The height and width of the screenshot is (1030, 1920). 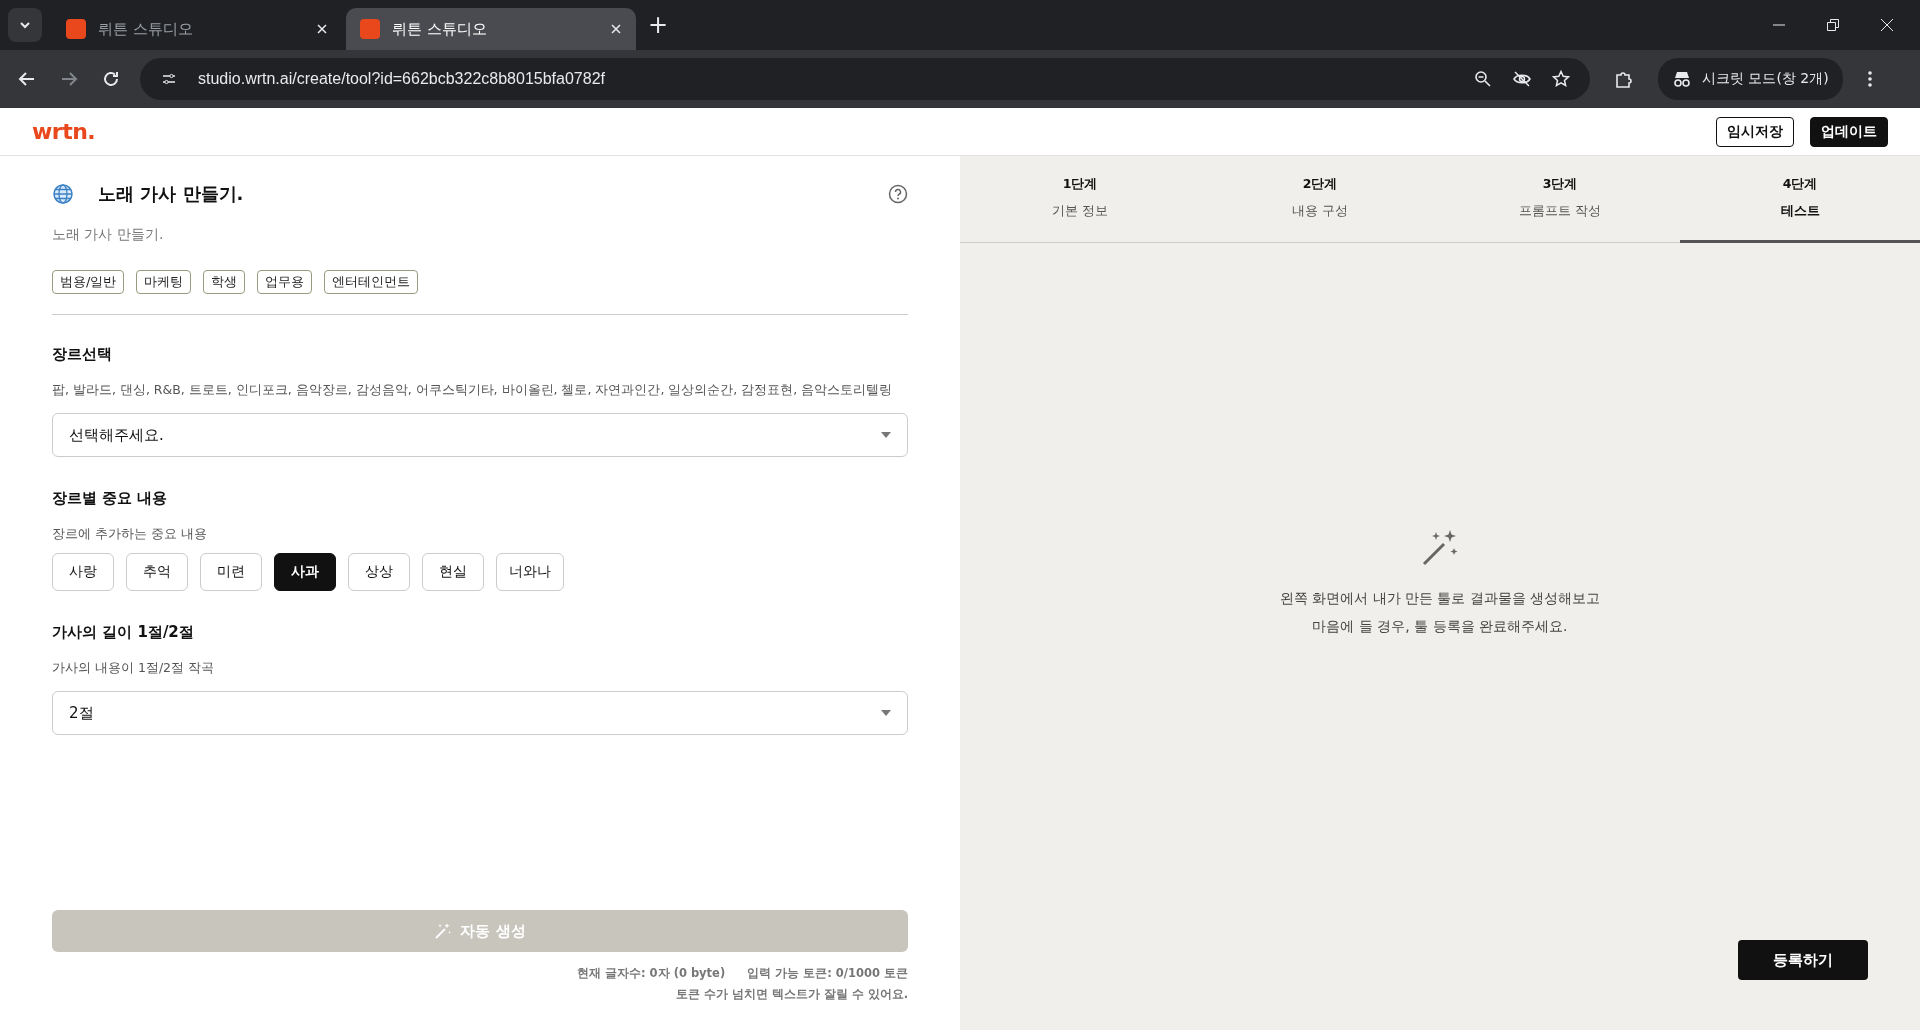 What do you see at coordinates (82, 354) in the screenshot?
I see `field-label: 장르선택` at bounding box center [82, 354].